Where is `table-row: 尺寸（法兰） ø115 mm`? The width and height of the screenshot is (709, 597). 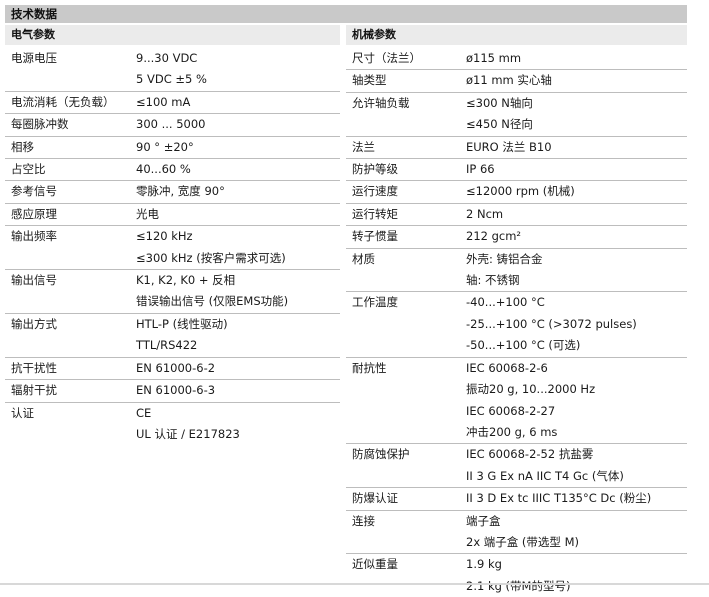 table-row: 尺寸（法兰） ø115 mm is located at coordinates (516, 58).